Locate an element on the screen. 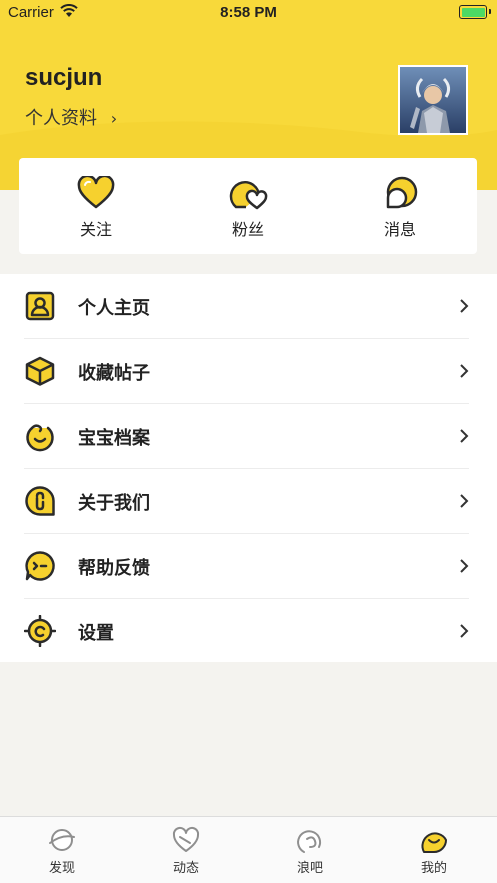 The width and height of the screenshot is (497, 883). menu-item-label: 帮助反馈 is located at coordinates (114, 568).